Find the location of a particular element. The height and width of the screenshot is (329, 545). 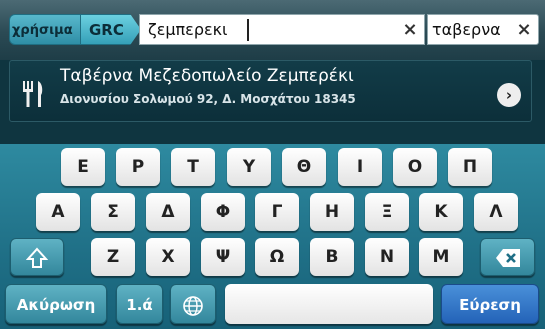

key-delta: Δ is located at coordinates (168, 212).